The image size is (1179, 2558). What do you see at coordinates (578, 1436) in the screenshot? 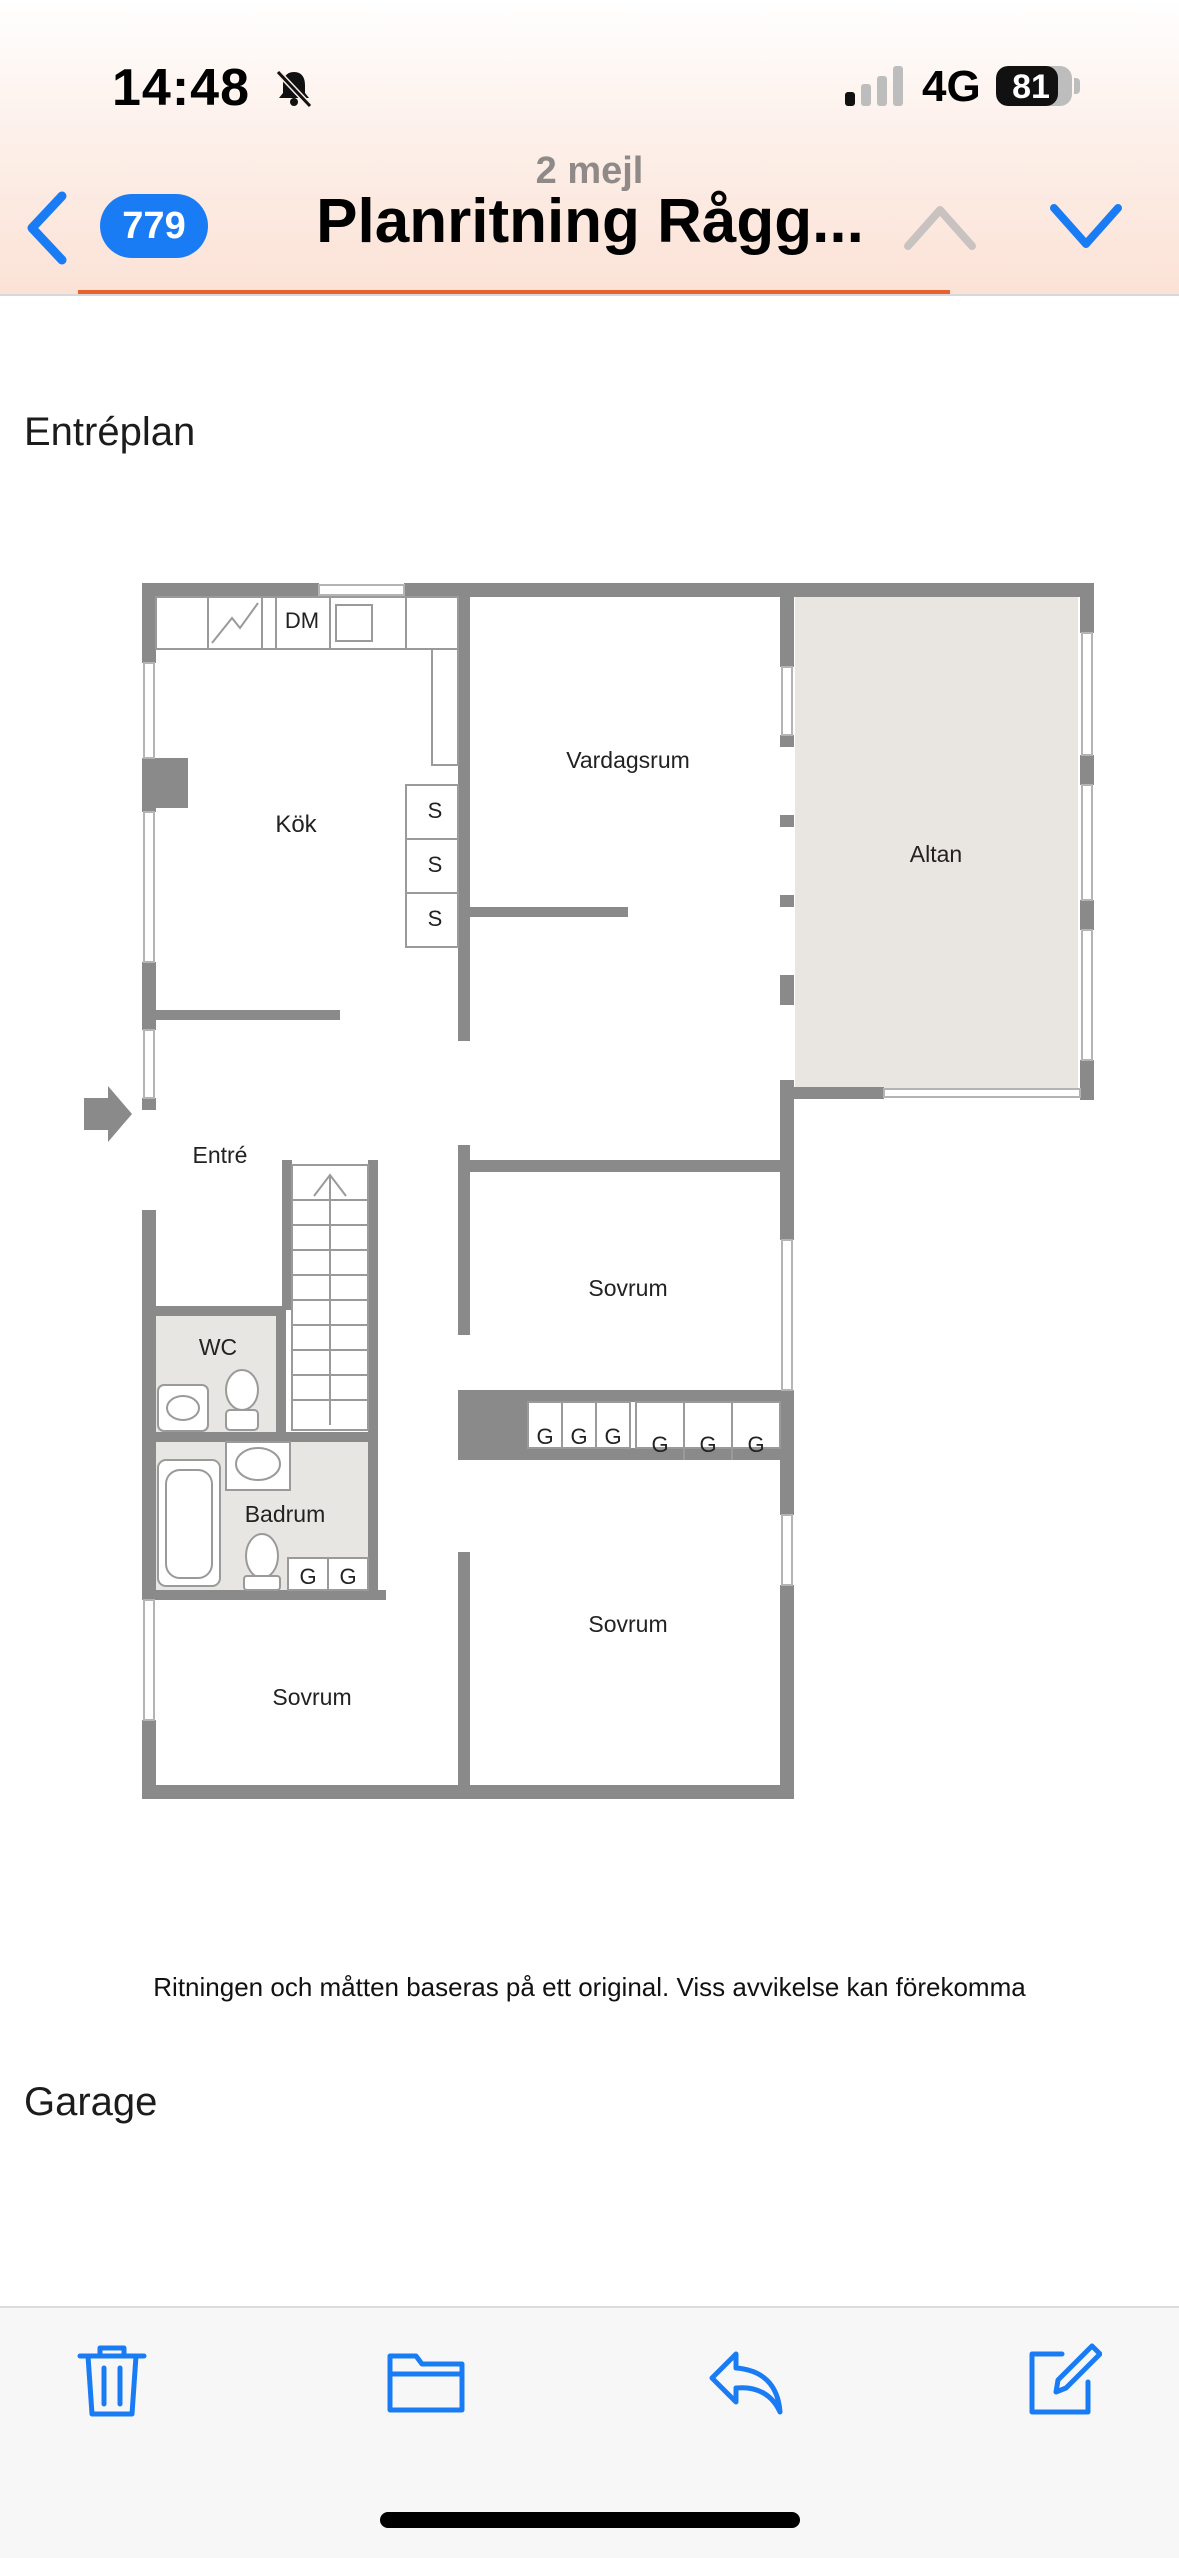
I see `label-g2: G` at bounding box center [578, 1436].